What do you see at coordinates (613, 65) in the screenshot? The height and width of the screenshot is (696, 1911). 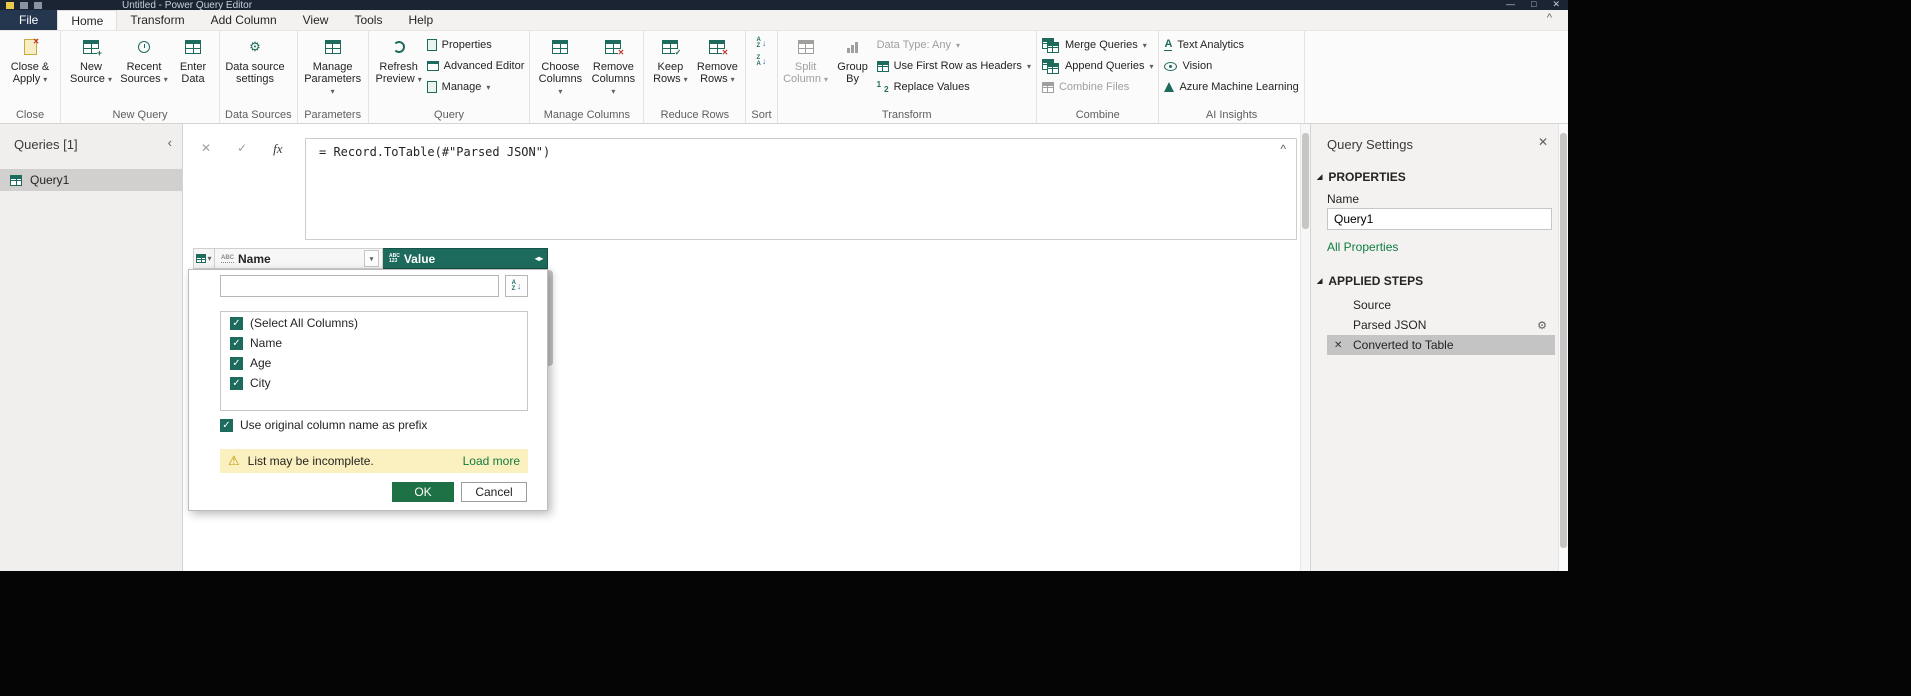 I see `remove-columns-button: Remove Columns ▾` at bounding box center [613, 65].